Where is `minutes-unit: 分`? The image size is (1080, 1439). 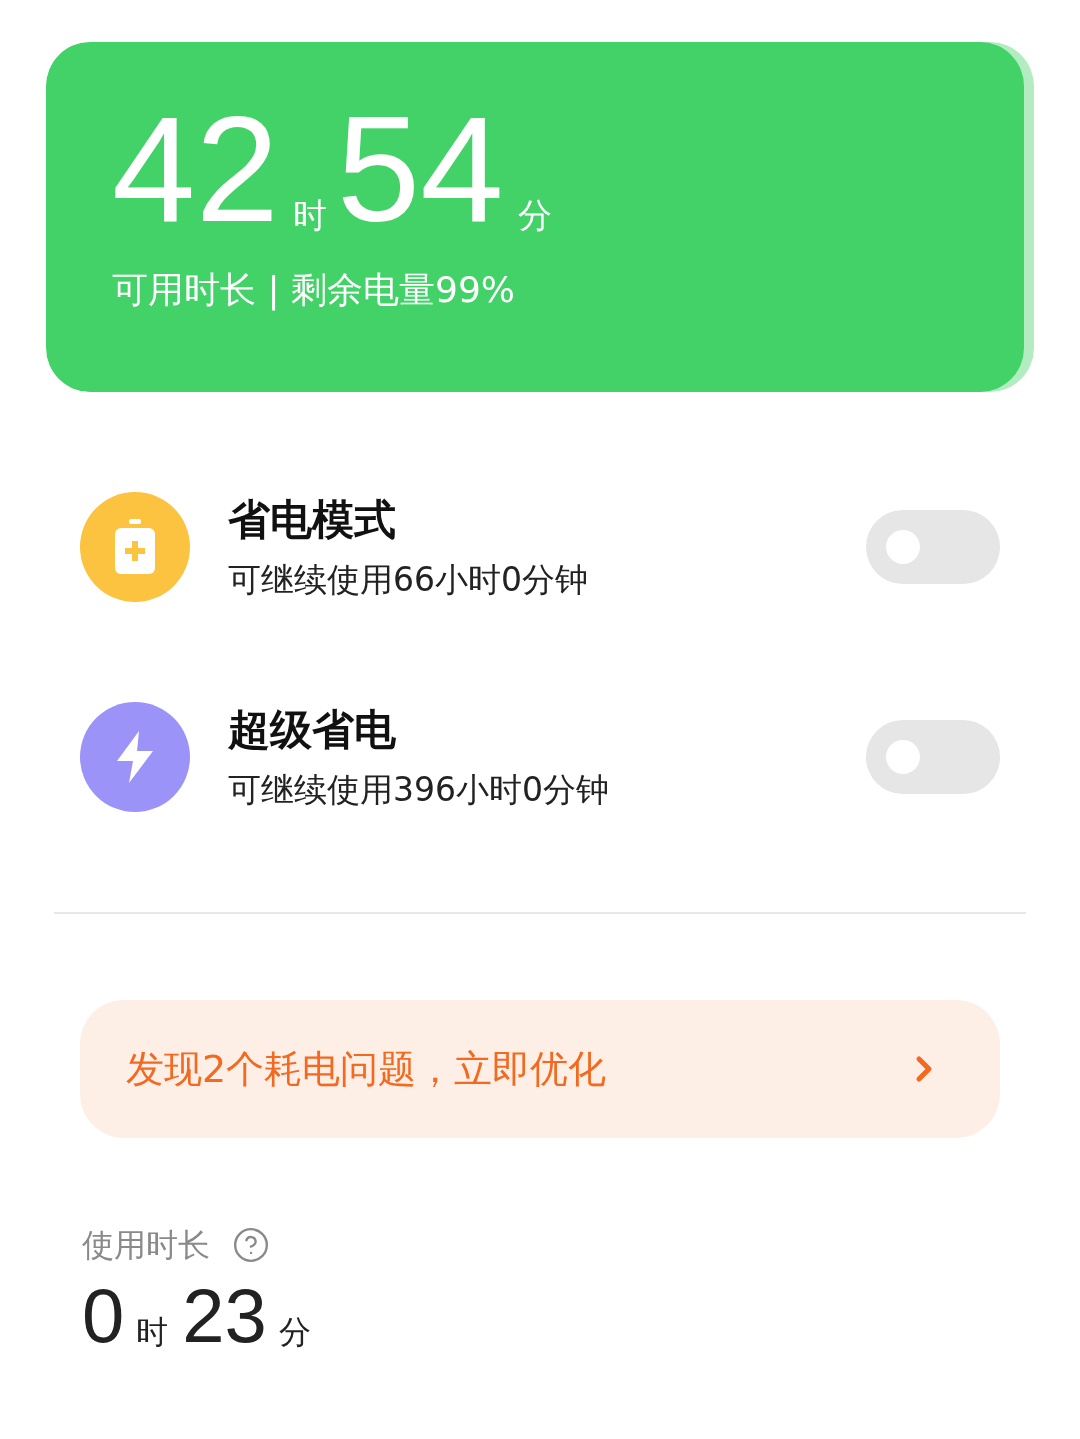
minutes-unit: 分 is located at coordinates (534, 215).